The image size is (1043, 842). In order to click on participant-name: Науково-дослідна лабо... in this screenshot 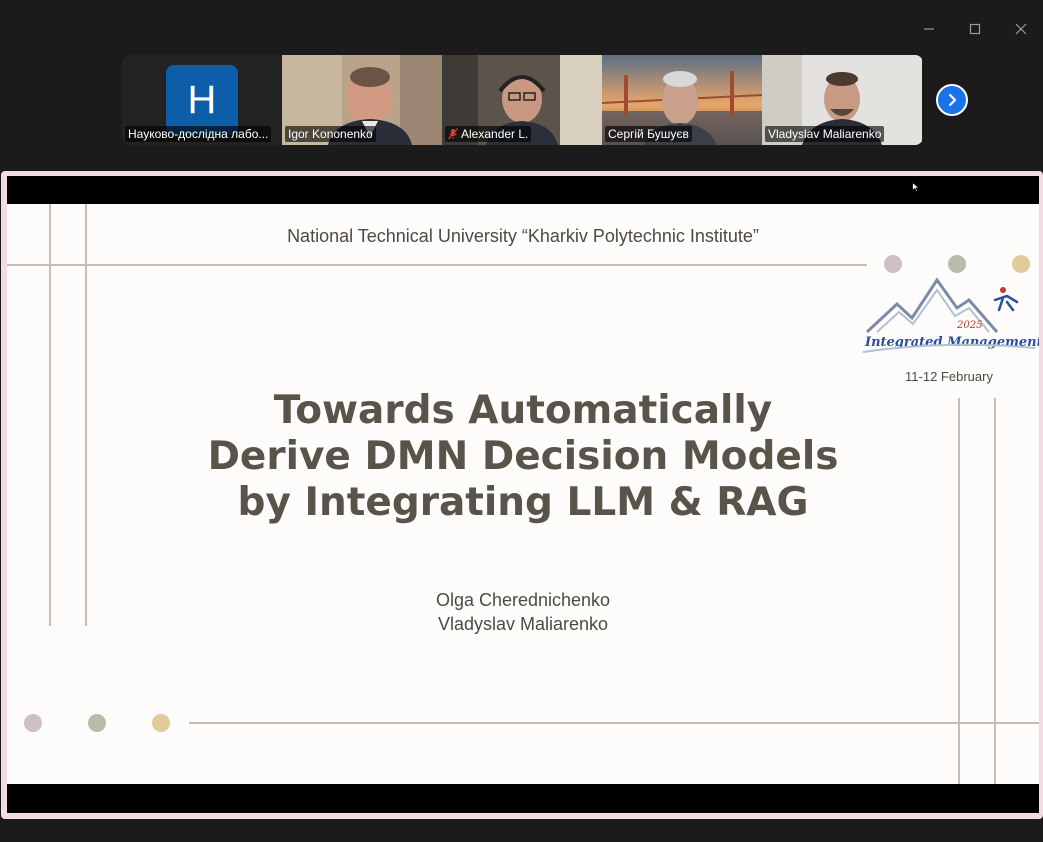, I will do `click(198, 134)`.